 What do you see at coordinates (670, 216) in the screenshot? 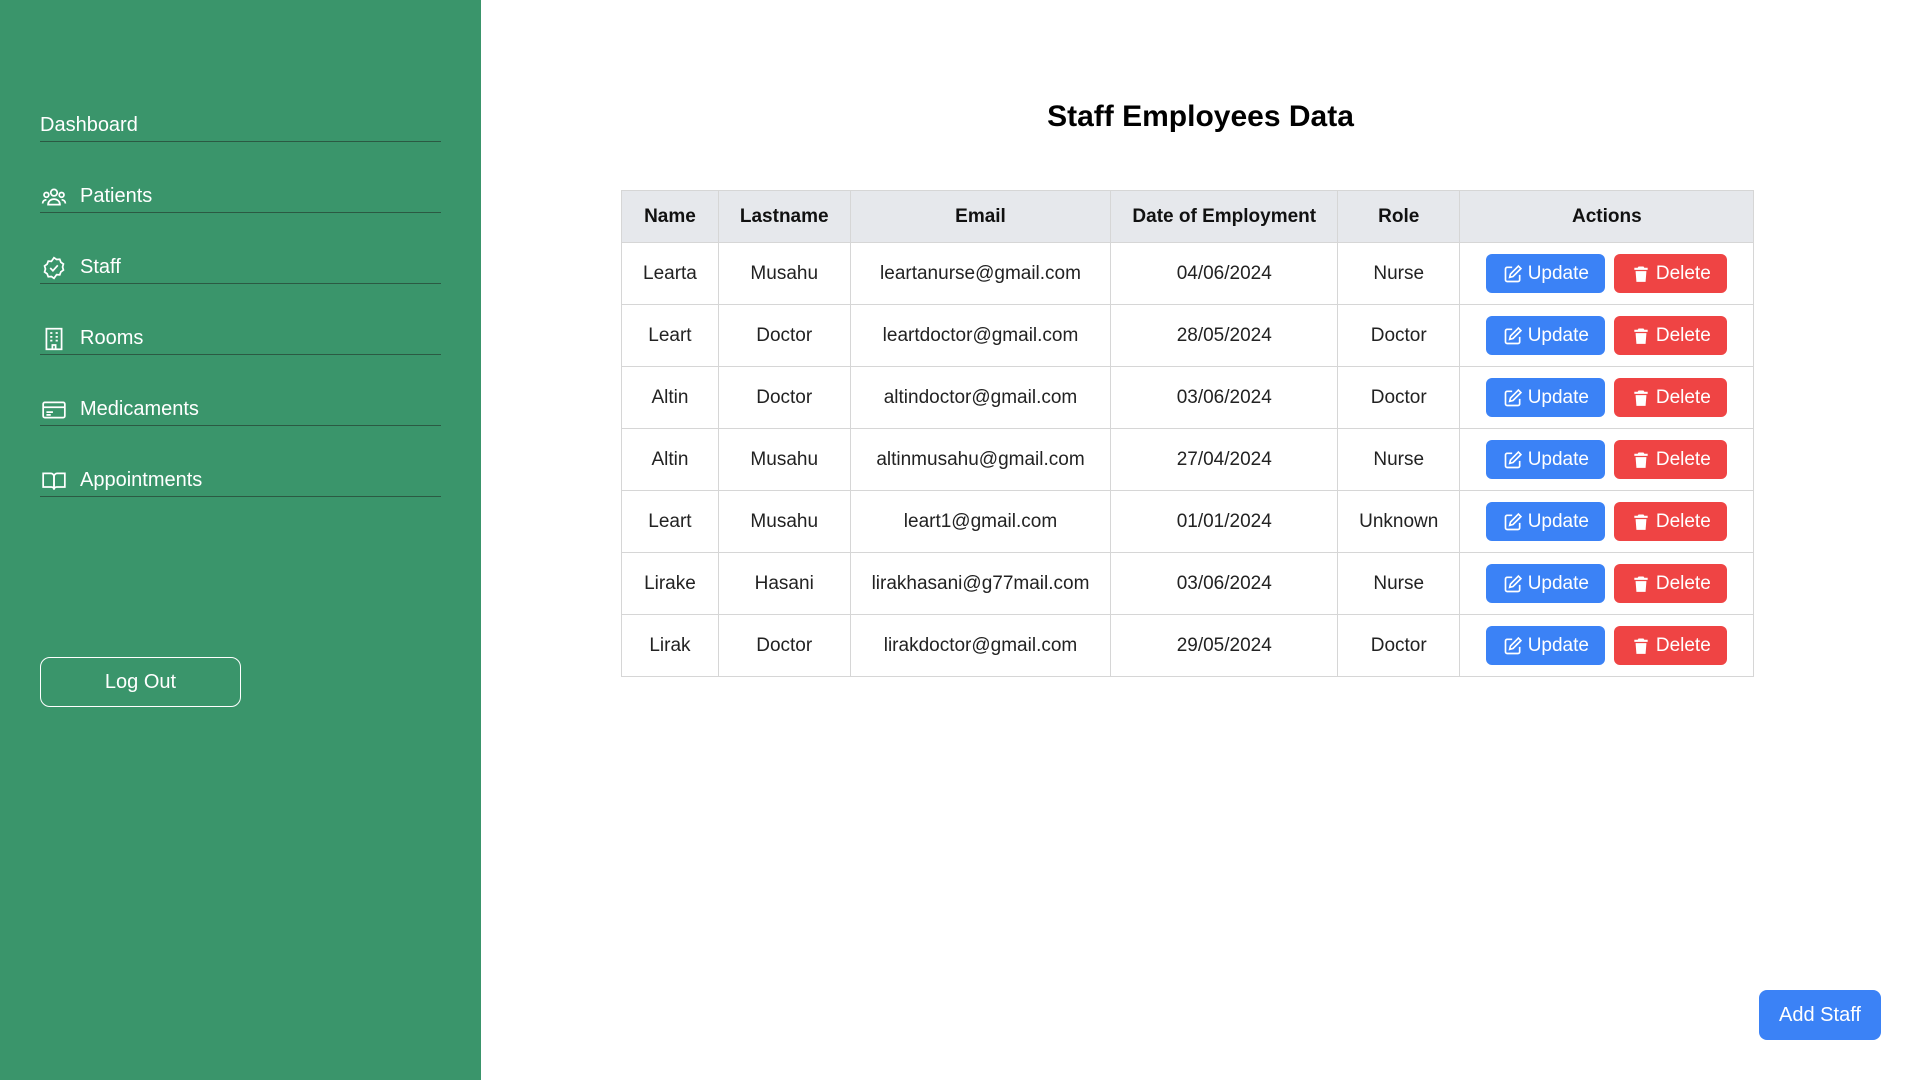
I see `column-header-name: Name` at bounding box center [670, 216].